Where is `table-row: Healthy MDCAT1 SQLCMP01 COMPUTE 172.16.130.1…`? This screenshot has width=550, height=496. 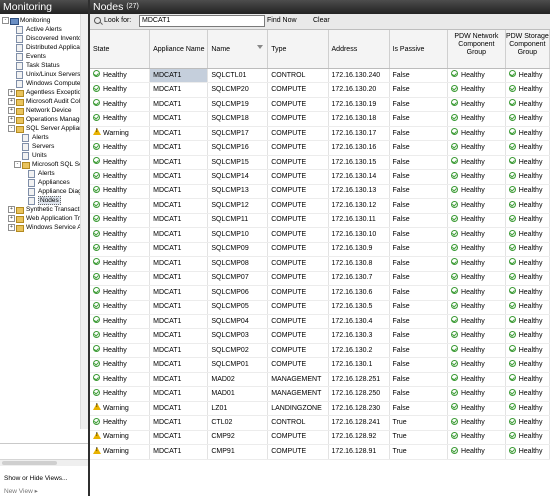 table-row: Healthy MDCAT1 SQLCMP01 COMPUTE 172.16.130.1… is located at coordinates (320, 365).